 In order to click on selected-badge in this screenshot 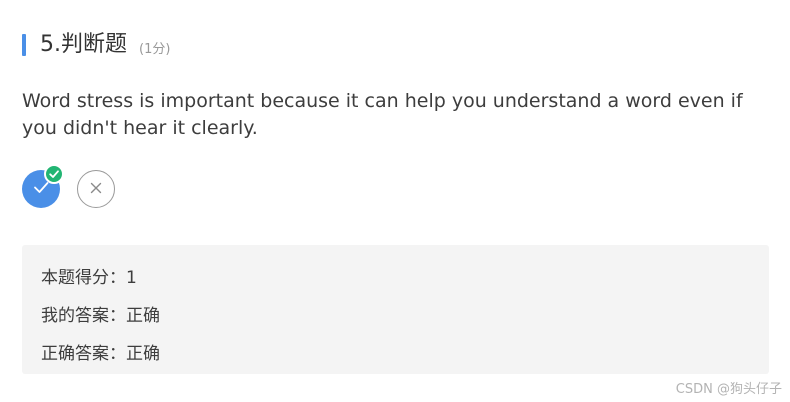, I will do `click(54, 174)`.